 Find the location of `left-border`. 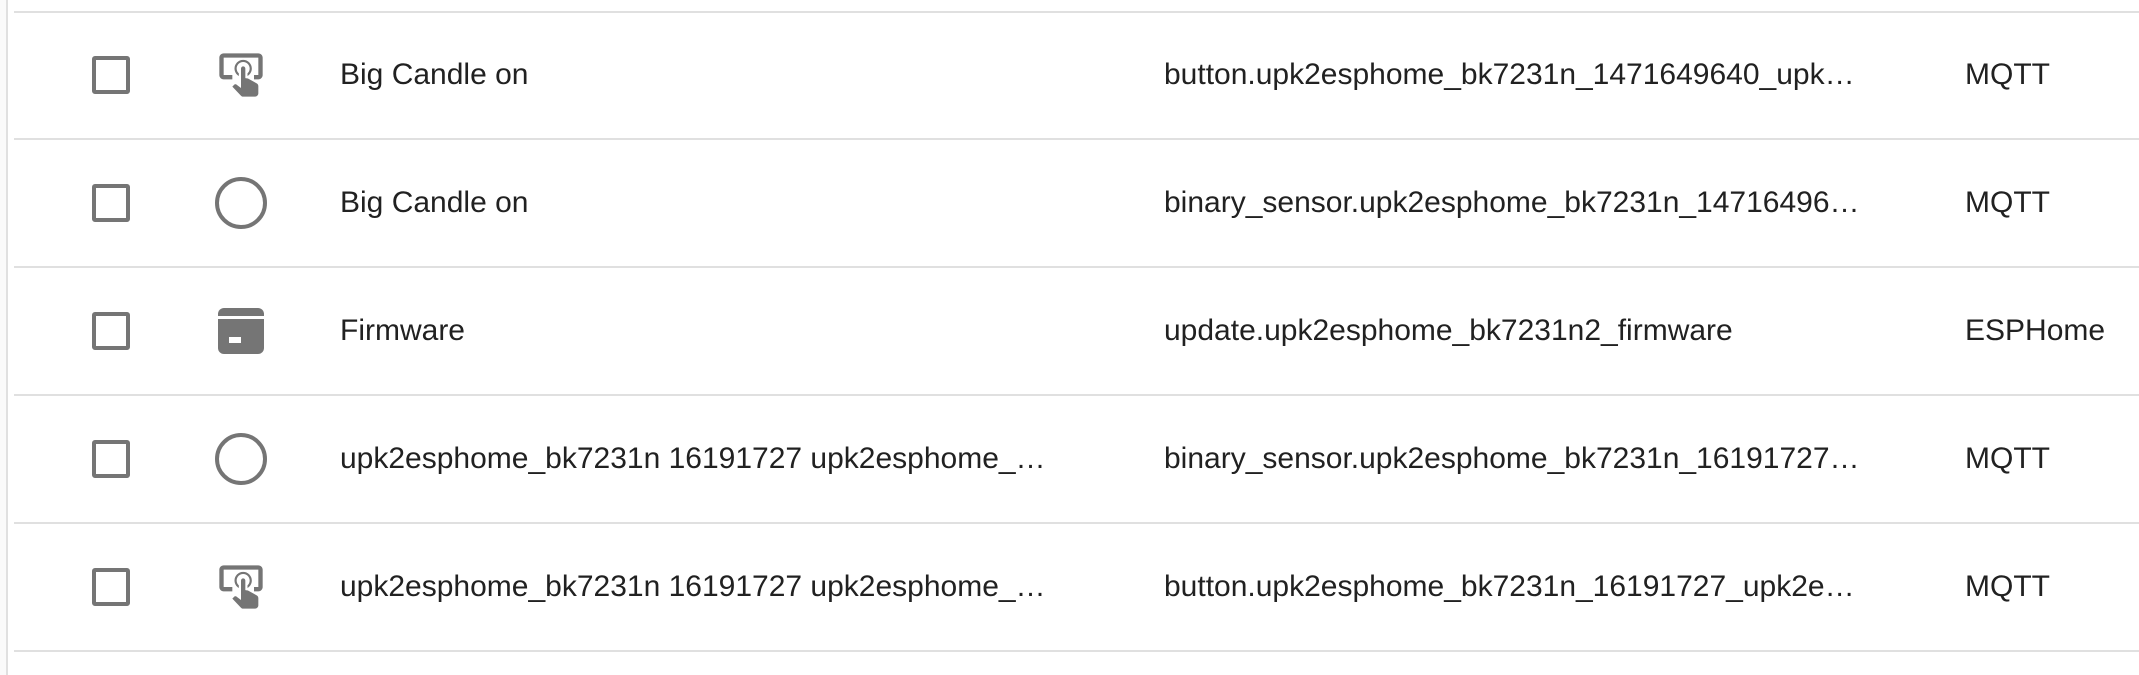

left-border is located at coordinates (4, 337).